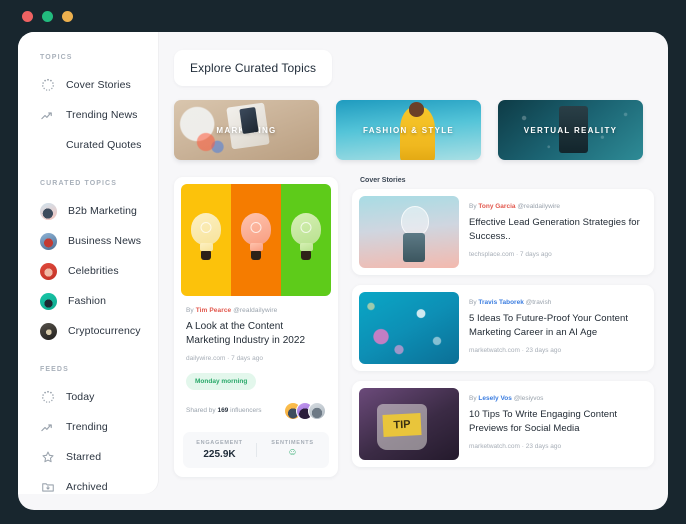  I want to click on avatar, so click(317, 410).